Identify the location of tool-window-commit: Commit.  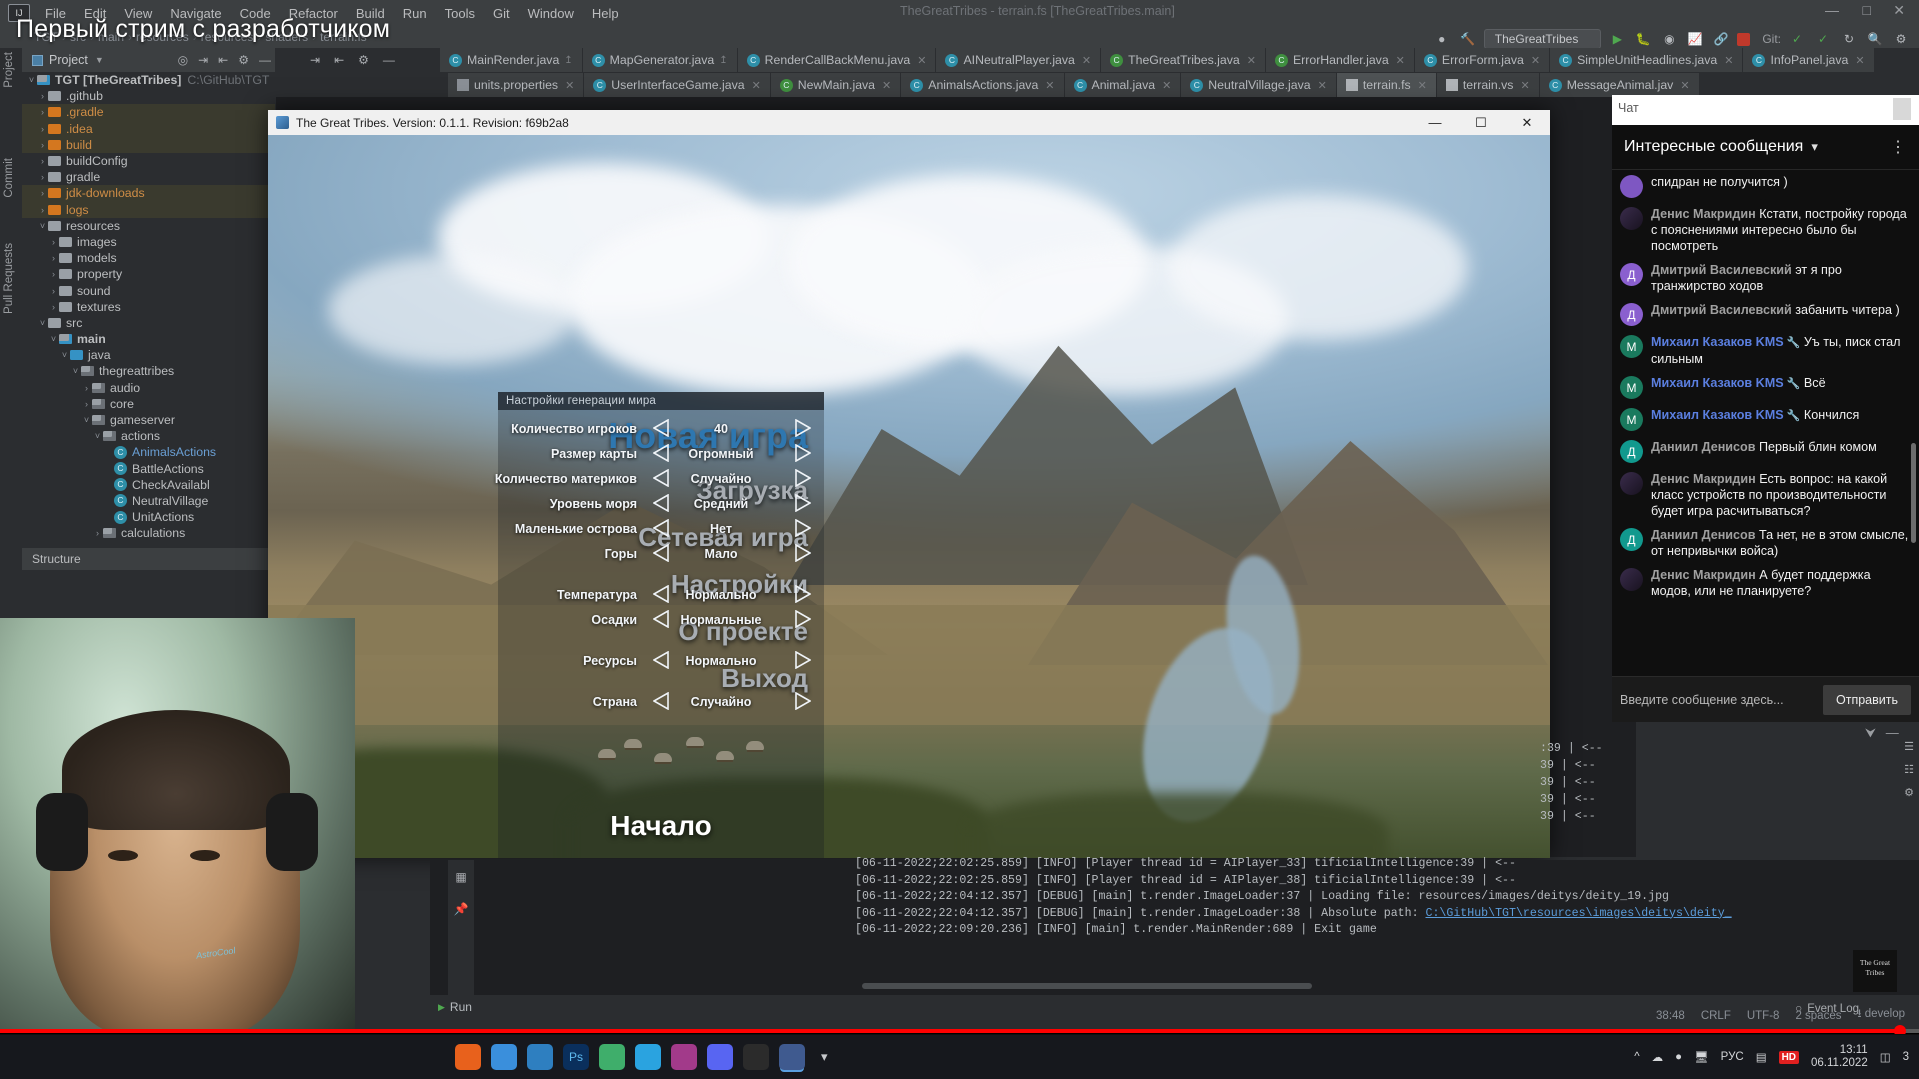
(9, 178).